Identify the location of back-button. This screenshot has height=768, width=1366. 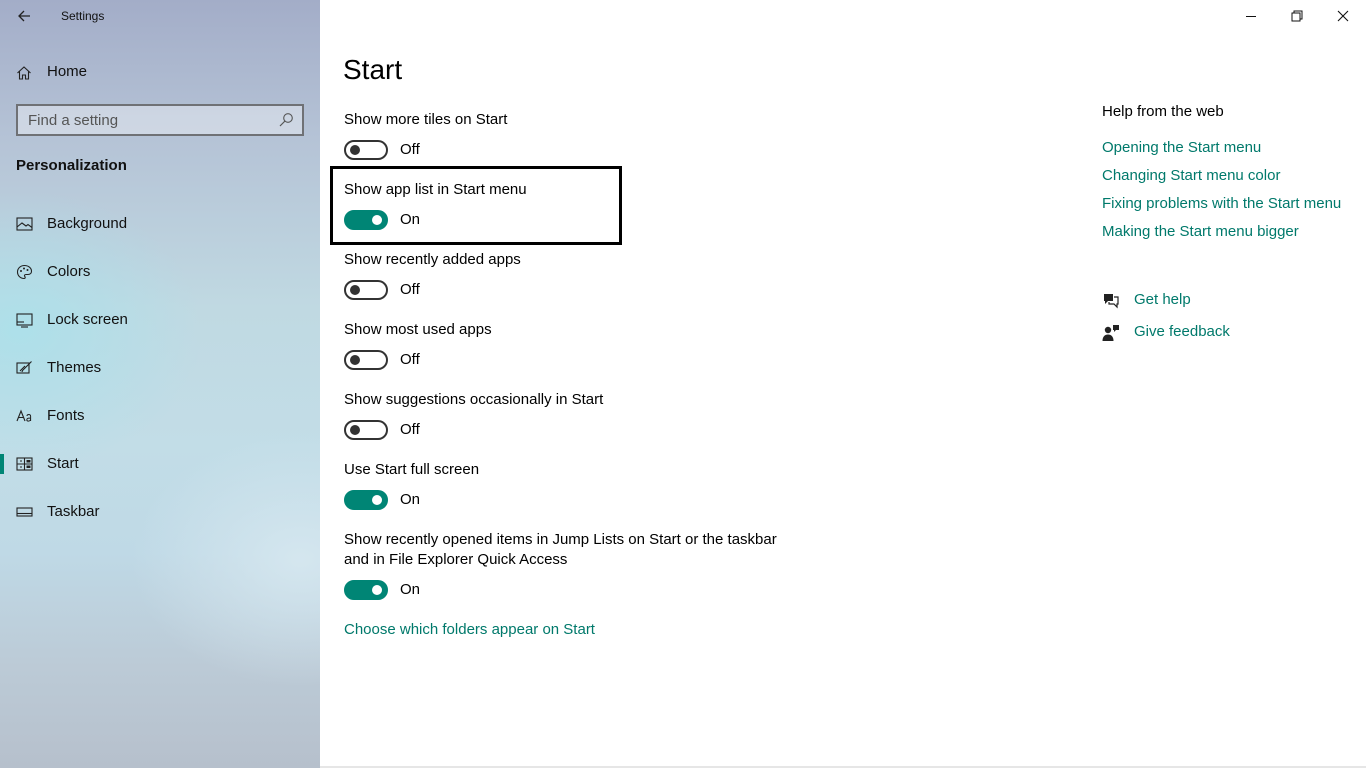
(24, 16).